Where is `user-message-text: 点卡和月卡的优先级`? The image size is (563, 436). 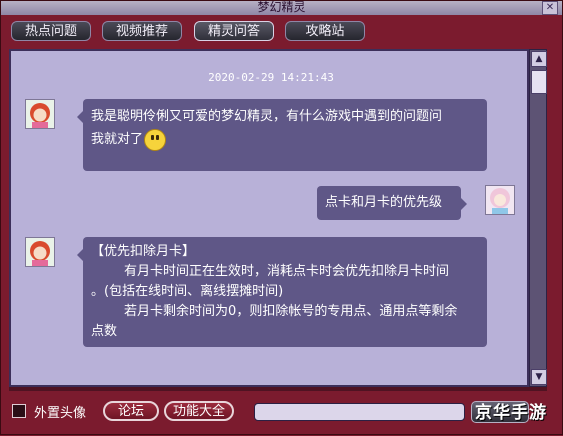
user-message-text: 点卡和月卡的优先级 is located at coordinates (384, 202).